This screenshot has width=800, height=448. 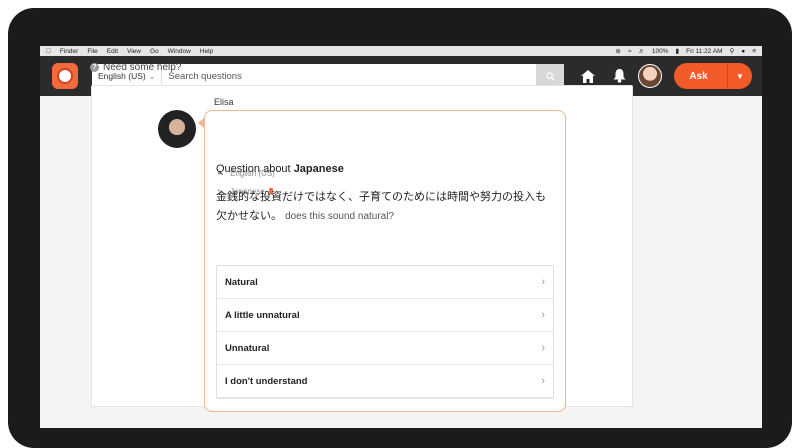 What do you see at coordinates (318, 169) in the screenshot?
I see `question-title-language: Japanese` at bounding box center [318, 169].